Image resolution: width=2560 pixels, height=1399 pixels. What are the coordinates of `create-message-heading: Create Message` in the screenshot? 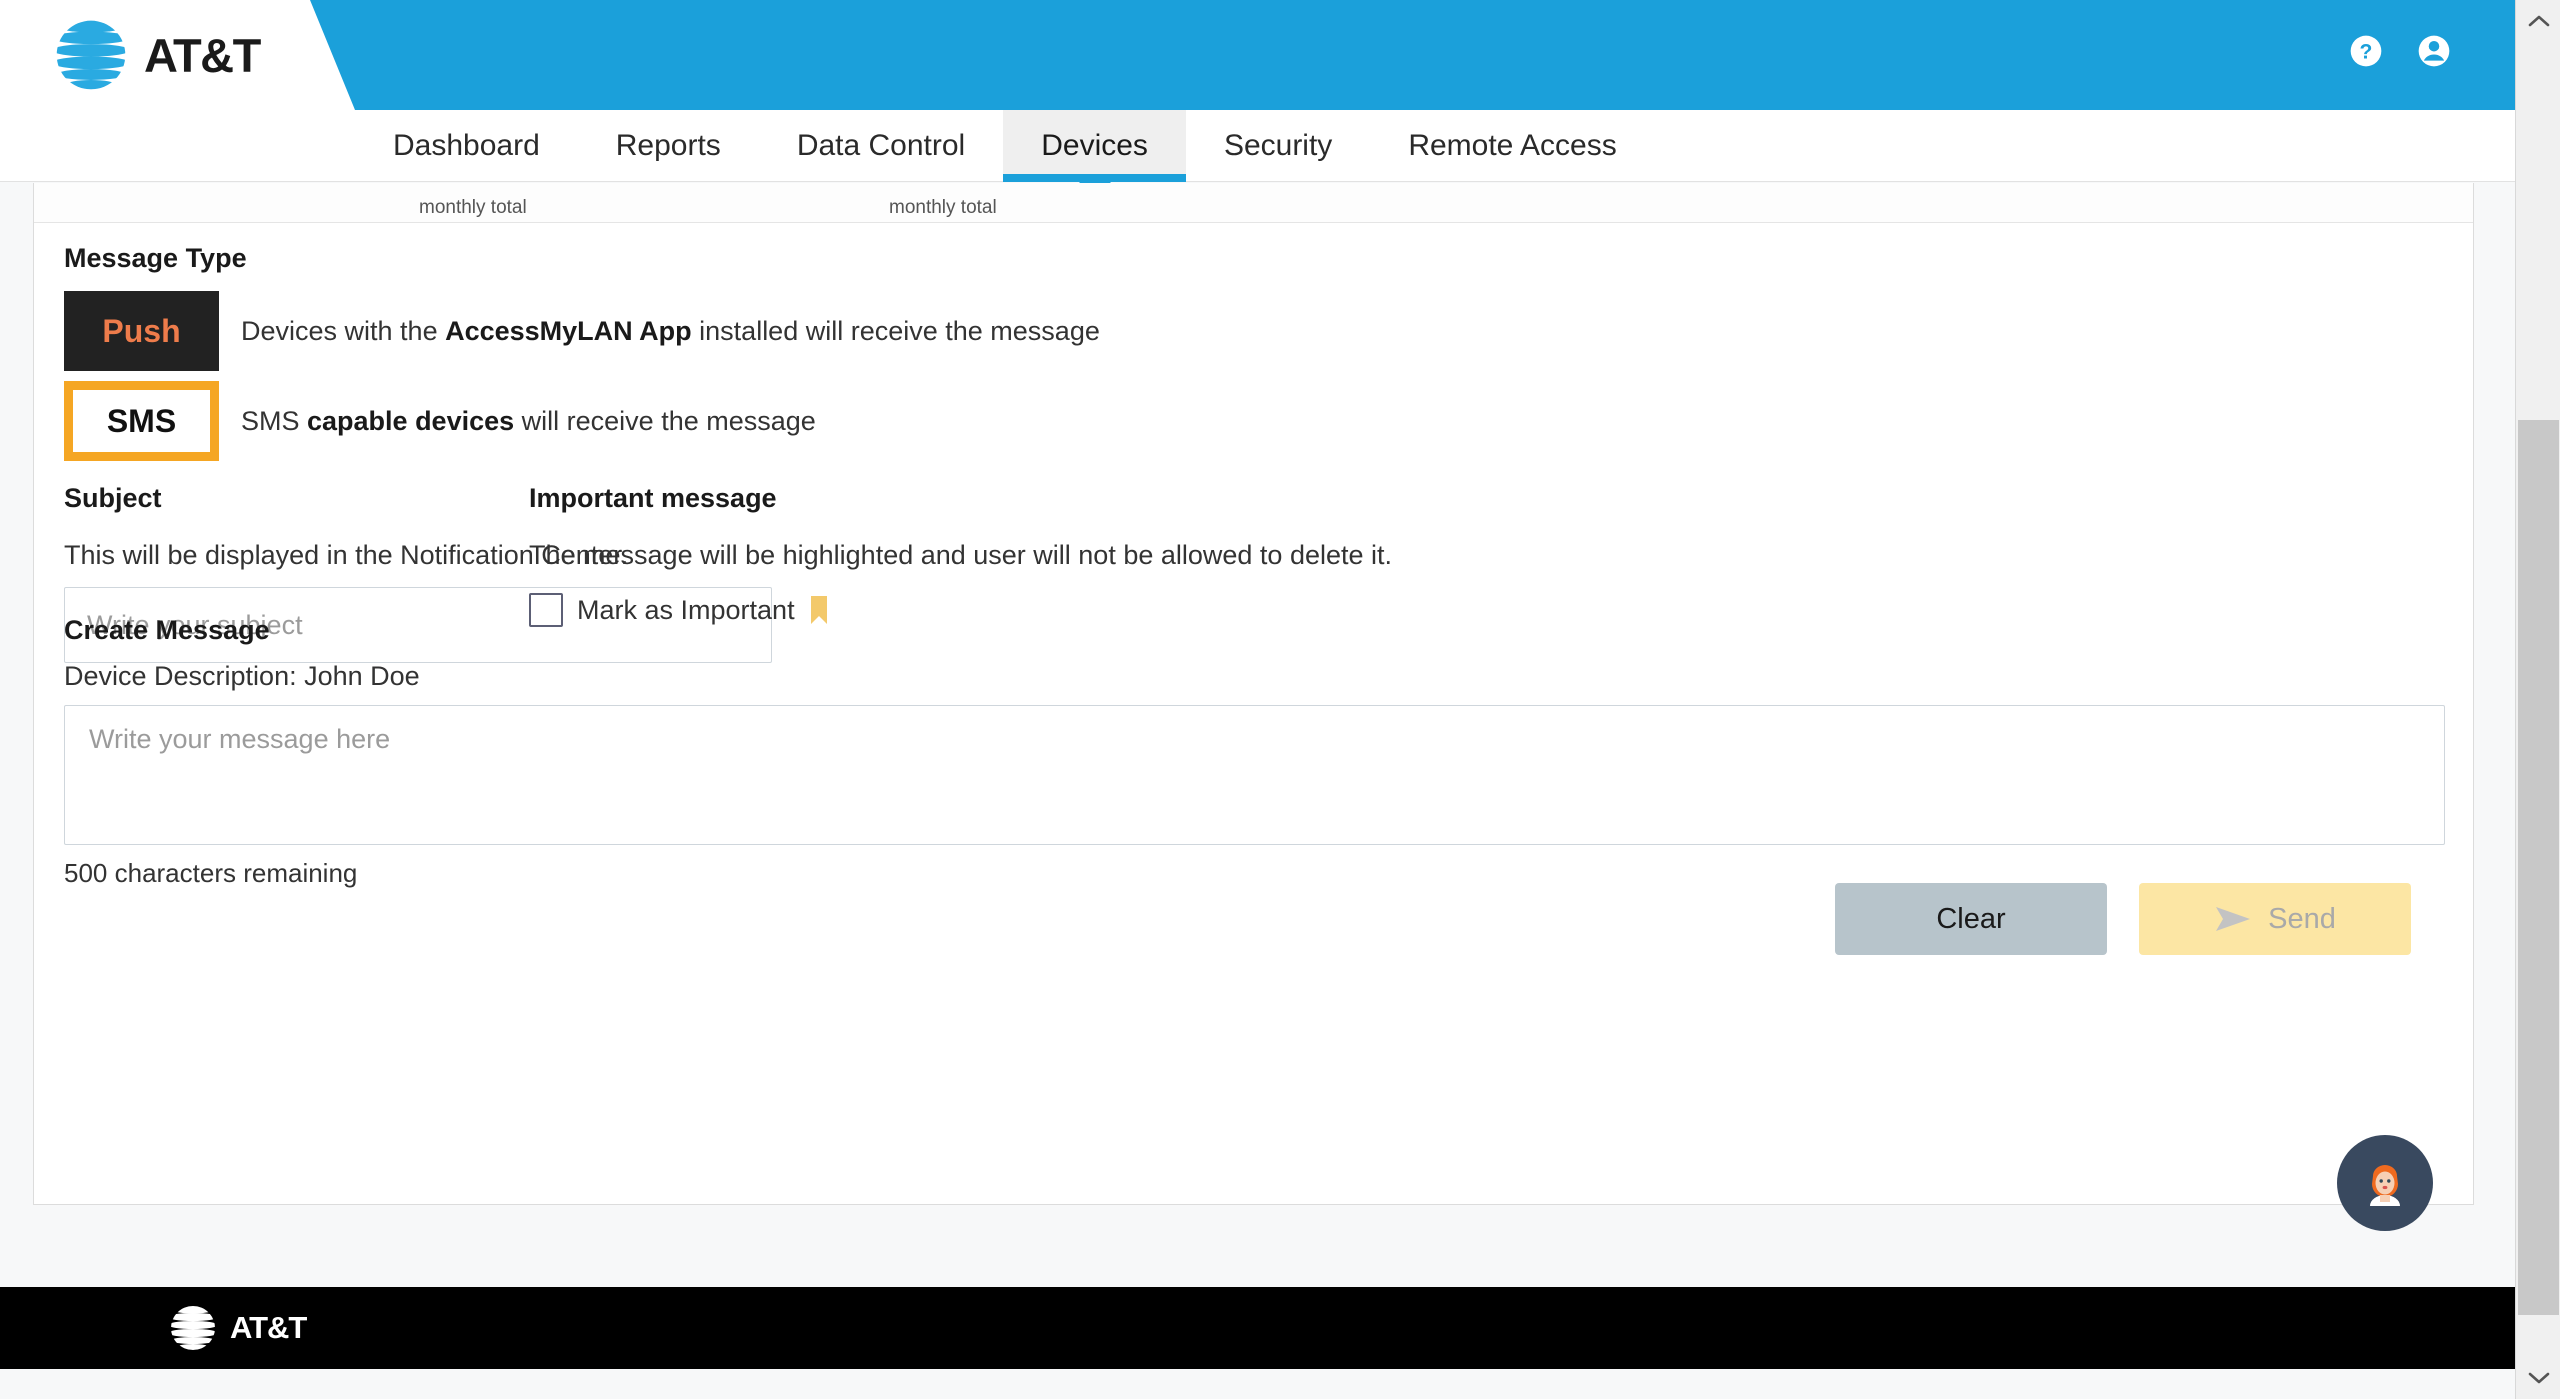 It's located at (167, 630).